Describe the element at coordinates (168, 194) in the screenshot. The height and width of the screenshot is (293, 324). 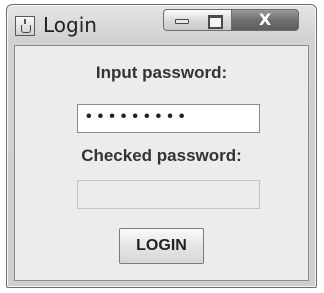
I see `checked-password-field` at that location.